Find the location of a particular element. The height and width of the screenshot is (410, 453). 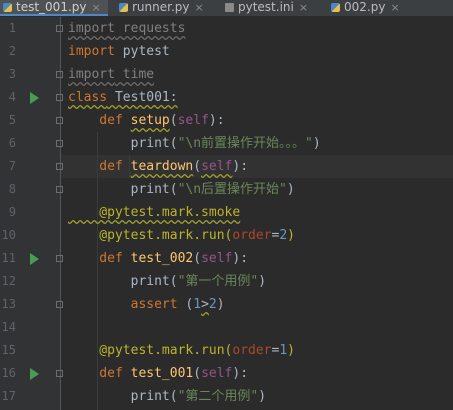

class-keyword: class is located at coordinates (88, 97).